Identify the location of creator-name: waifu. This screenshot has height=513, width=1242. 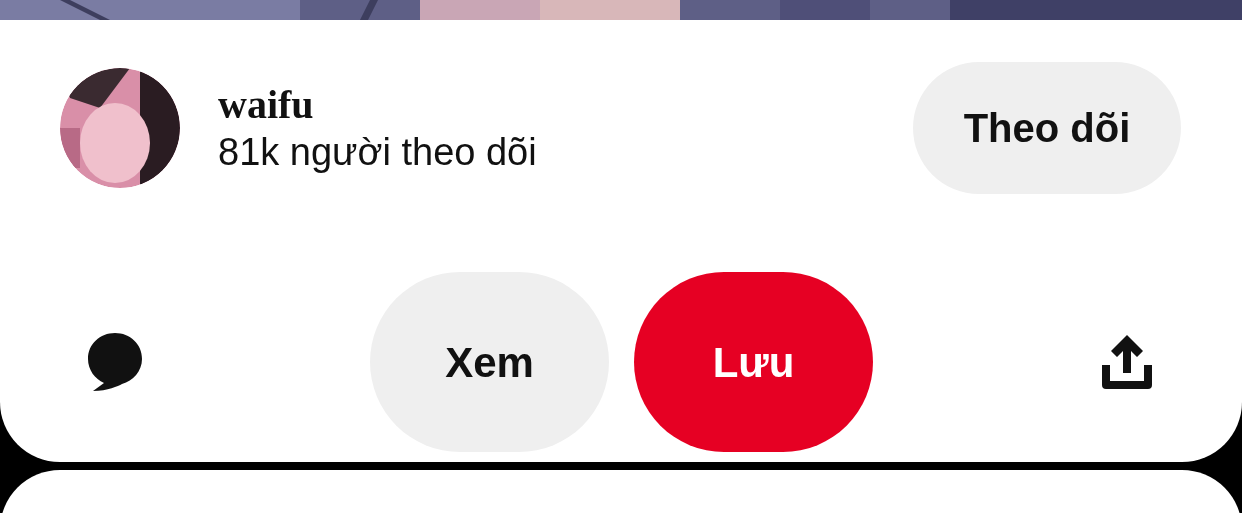
(266, 105).